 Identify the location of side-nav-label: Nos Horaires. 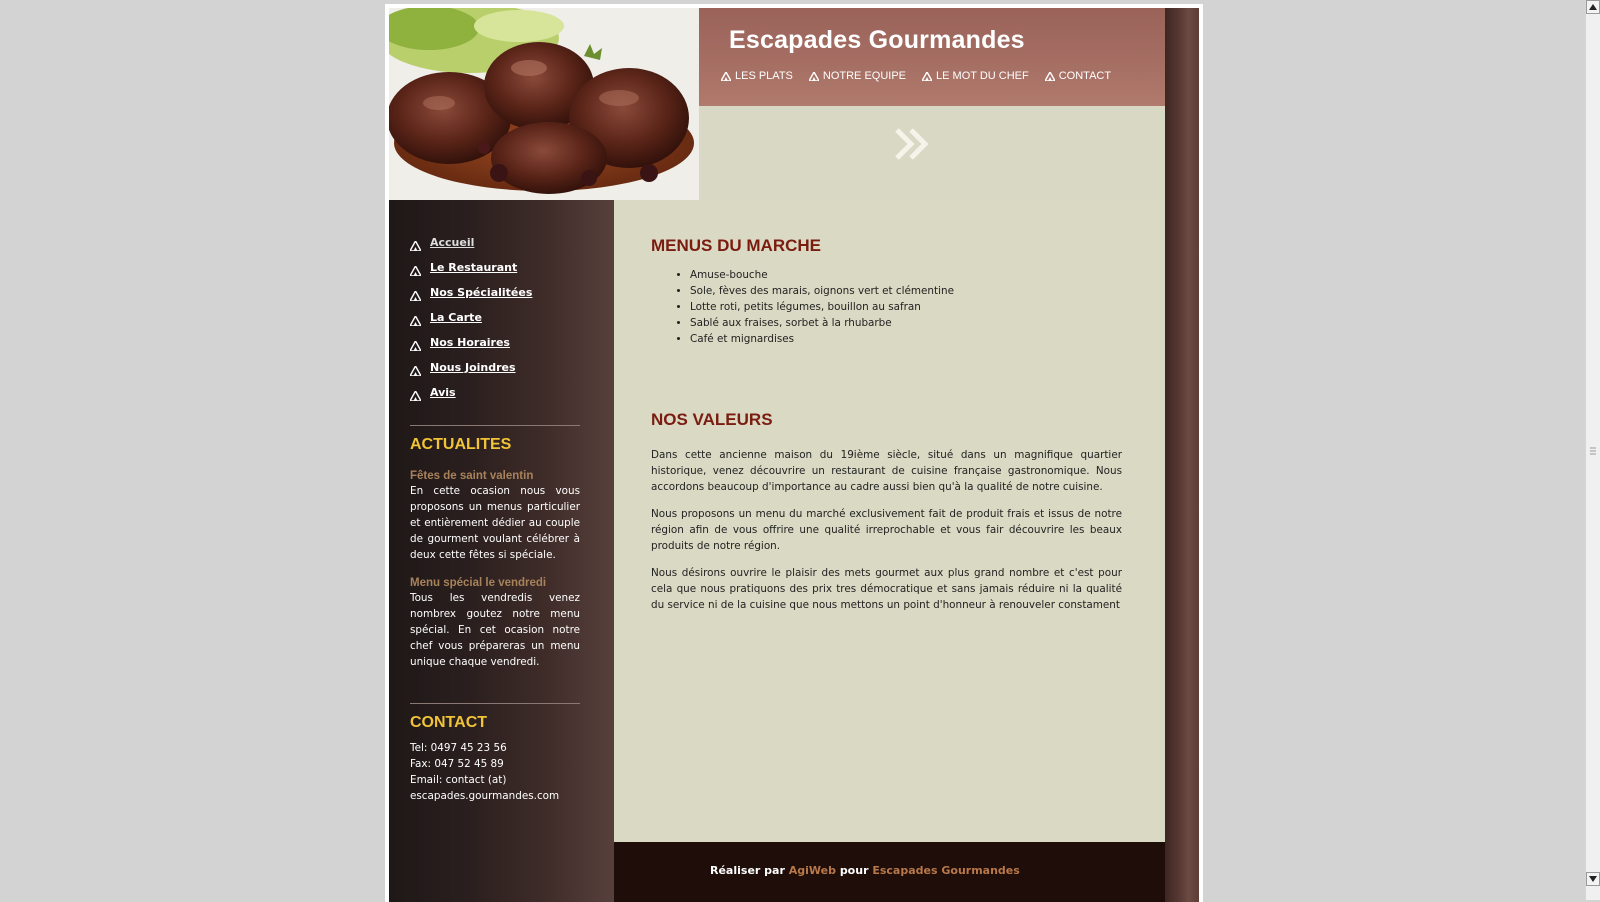
(470, 342).